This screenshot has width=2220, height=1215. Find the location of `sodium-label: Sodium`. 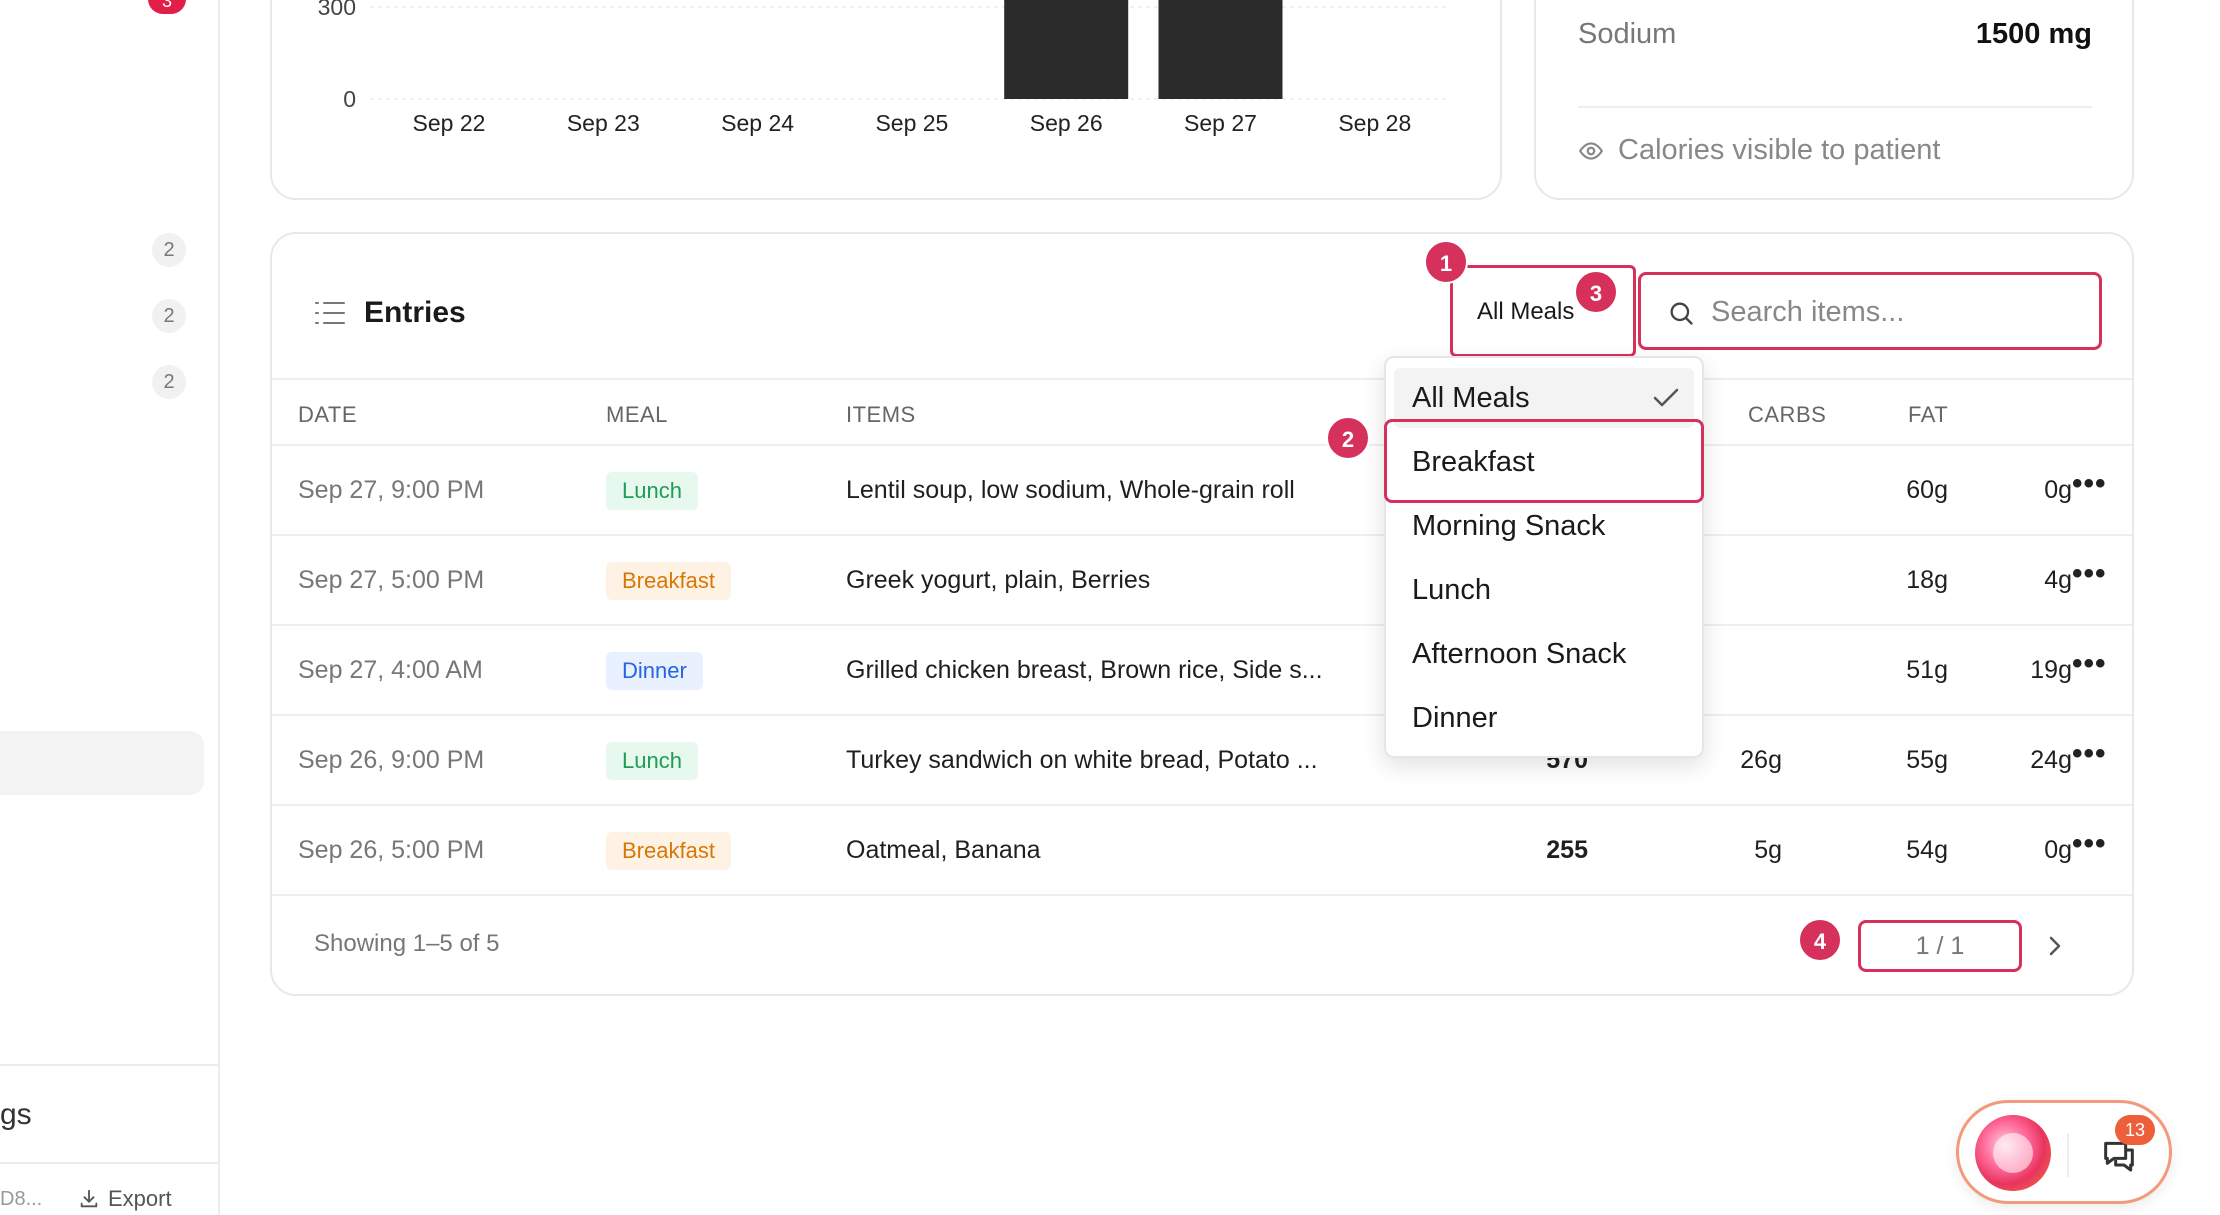

sodium-label: Sodium is located at coordinates (1627, 34).